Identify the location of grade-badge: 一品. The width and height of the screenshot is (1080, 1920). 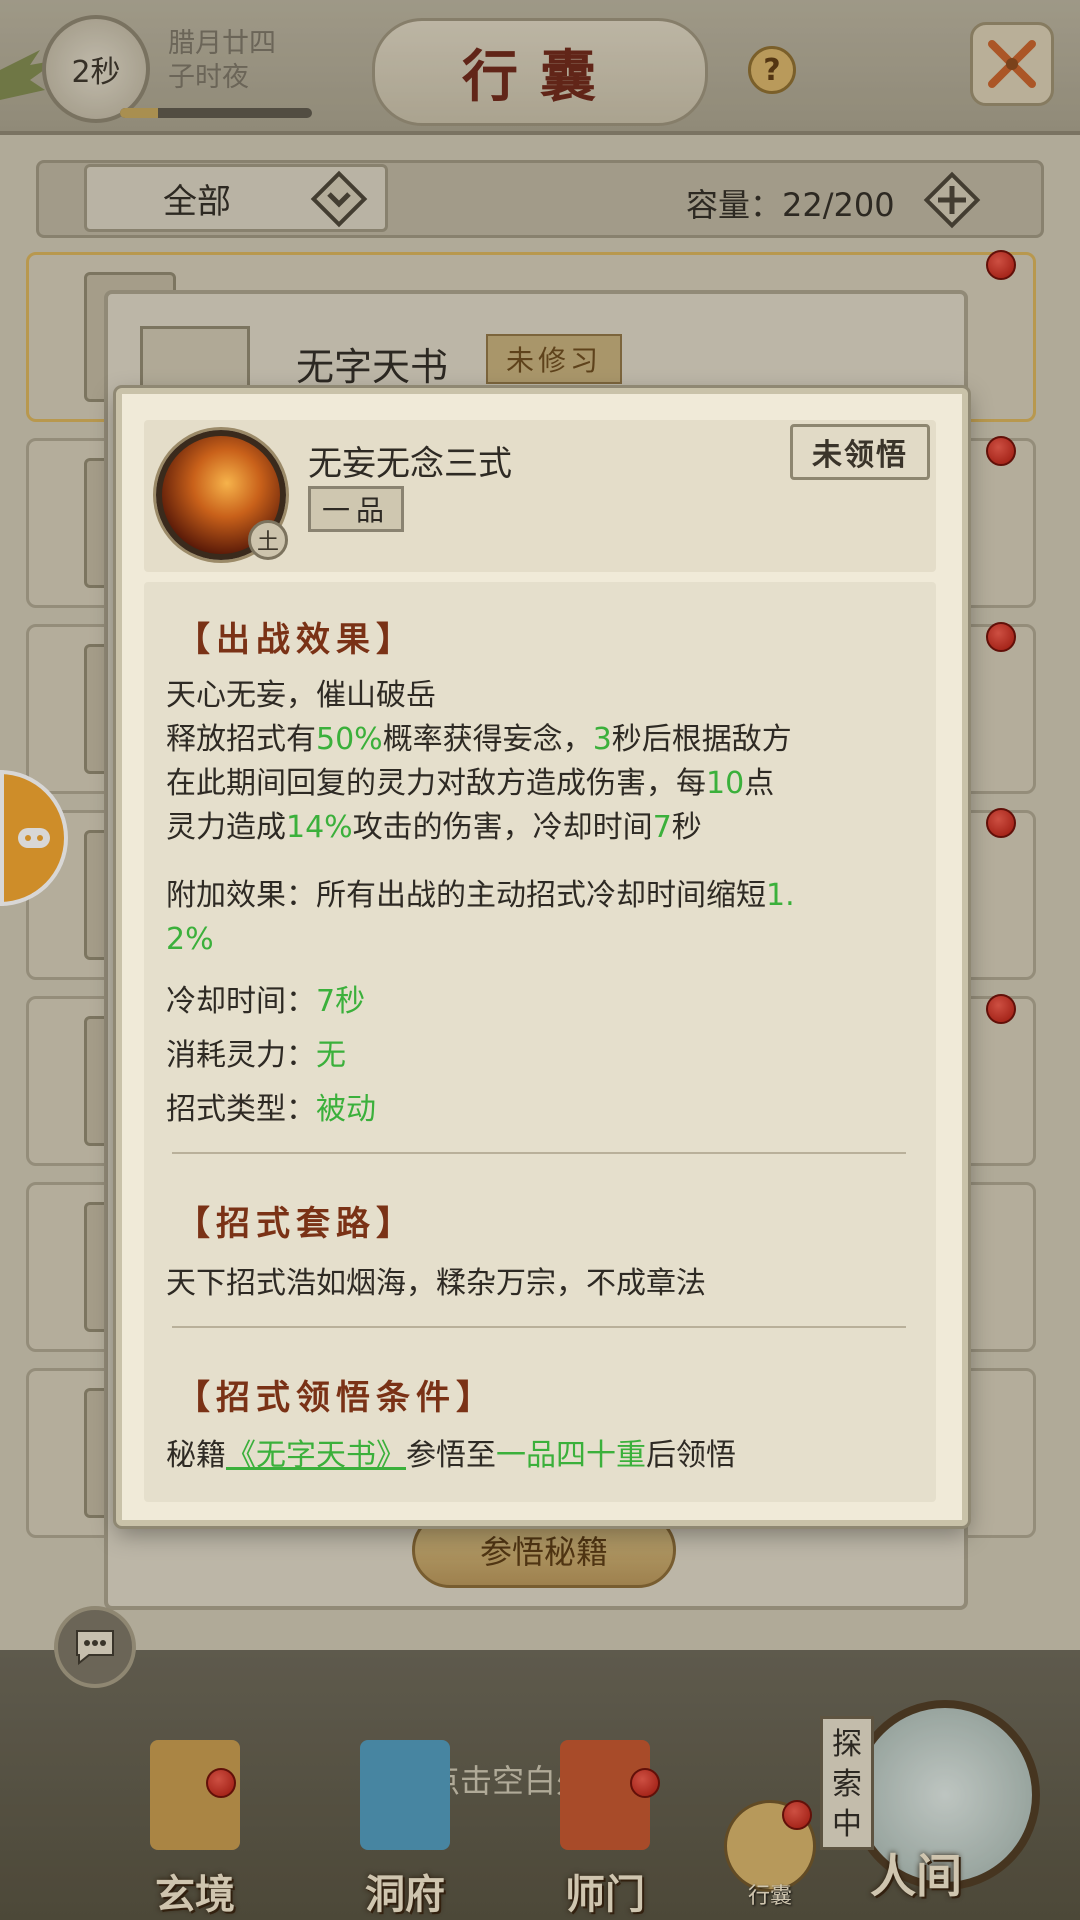
(356, 509).